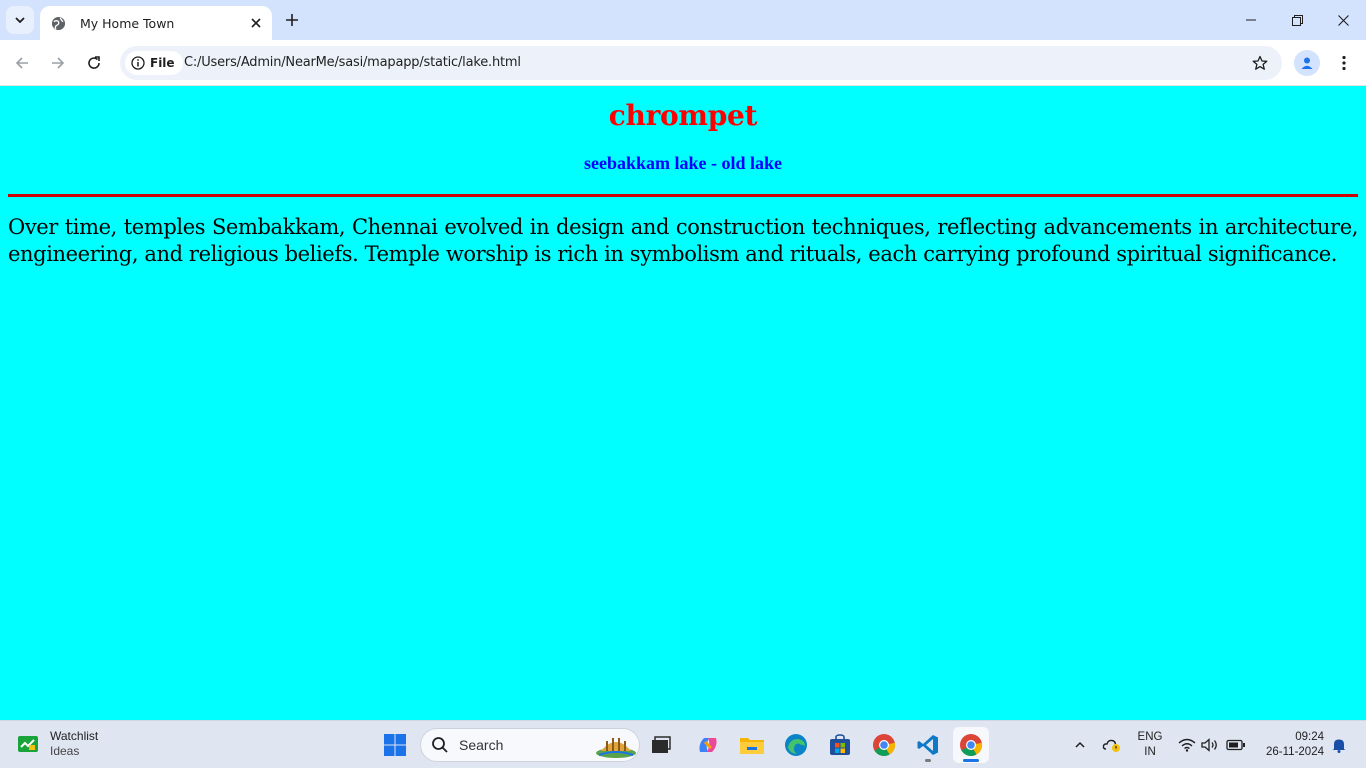 The image size is (1366, 768). I want to click on onedrive-tray-button, so click(1112, 744).